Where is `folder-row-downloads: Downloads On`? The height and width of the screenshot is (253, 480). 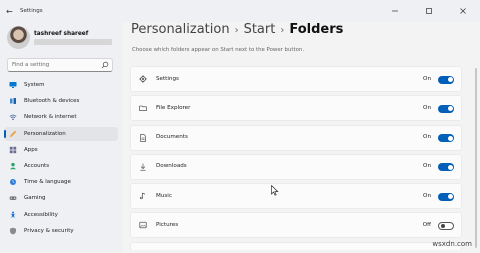 folder-row-downloads: Downloads On is located at coordinates (296, 166).